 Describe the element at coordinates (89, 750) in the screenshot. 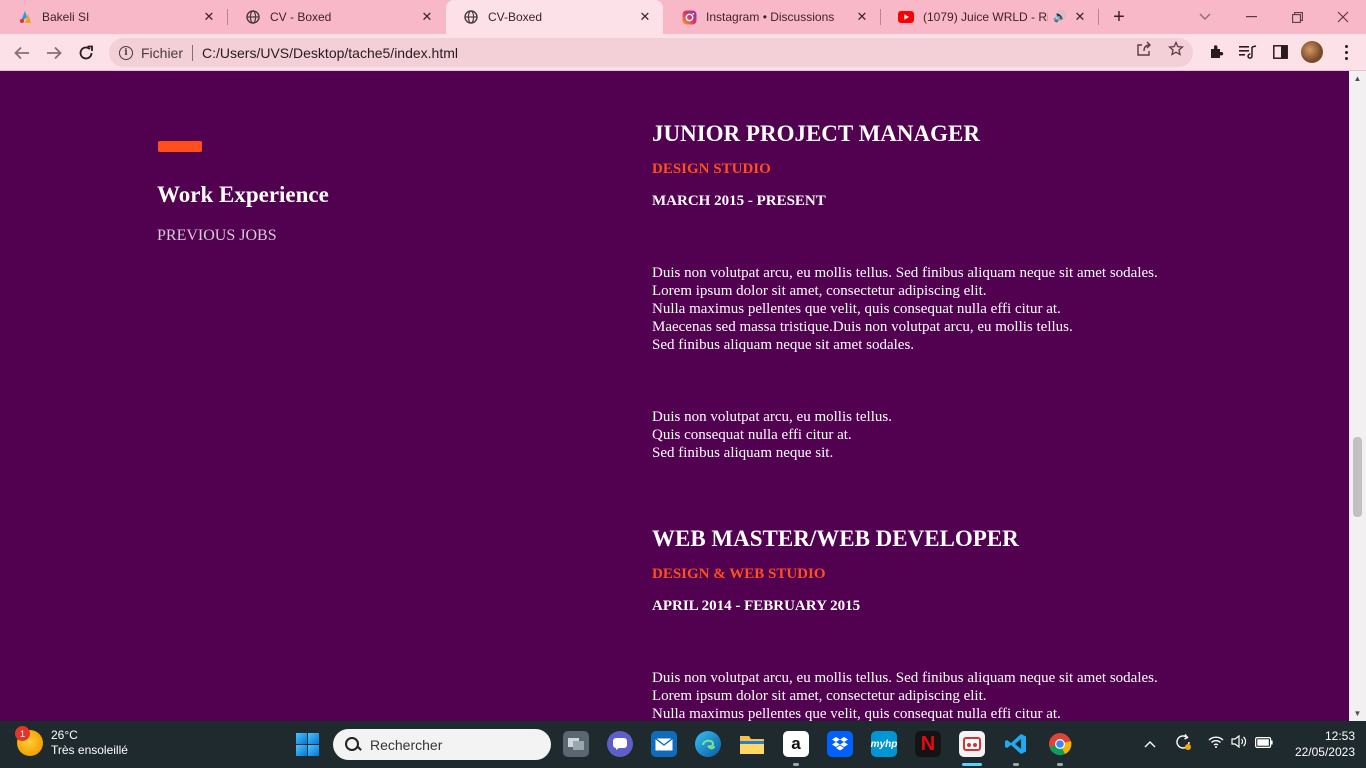

I see `weather-desc: Très ensoleillé` at that location.